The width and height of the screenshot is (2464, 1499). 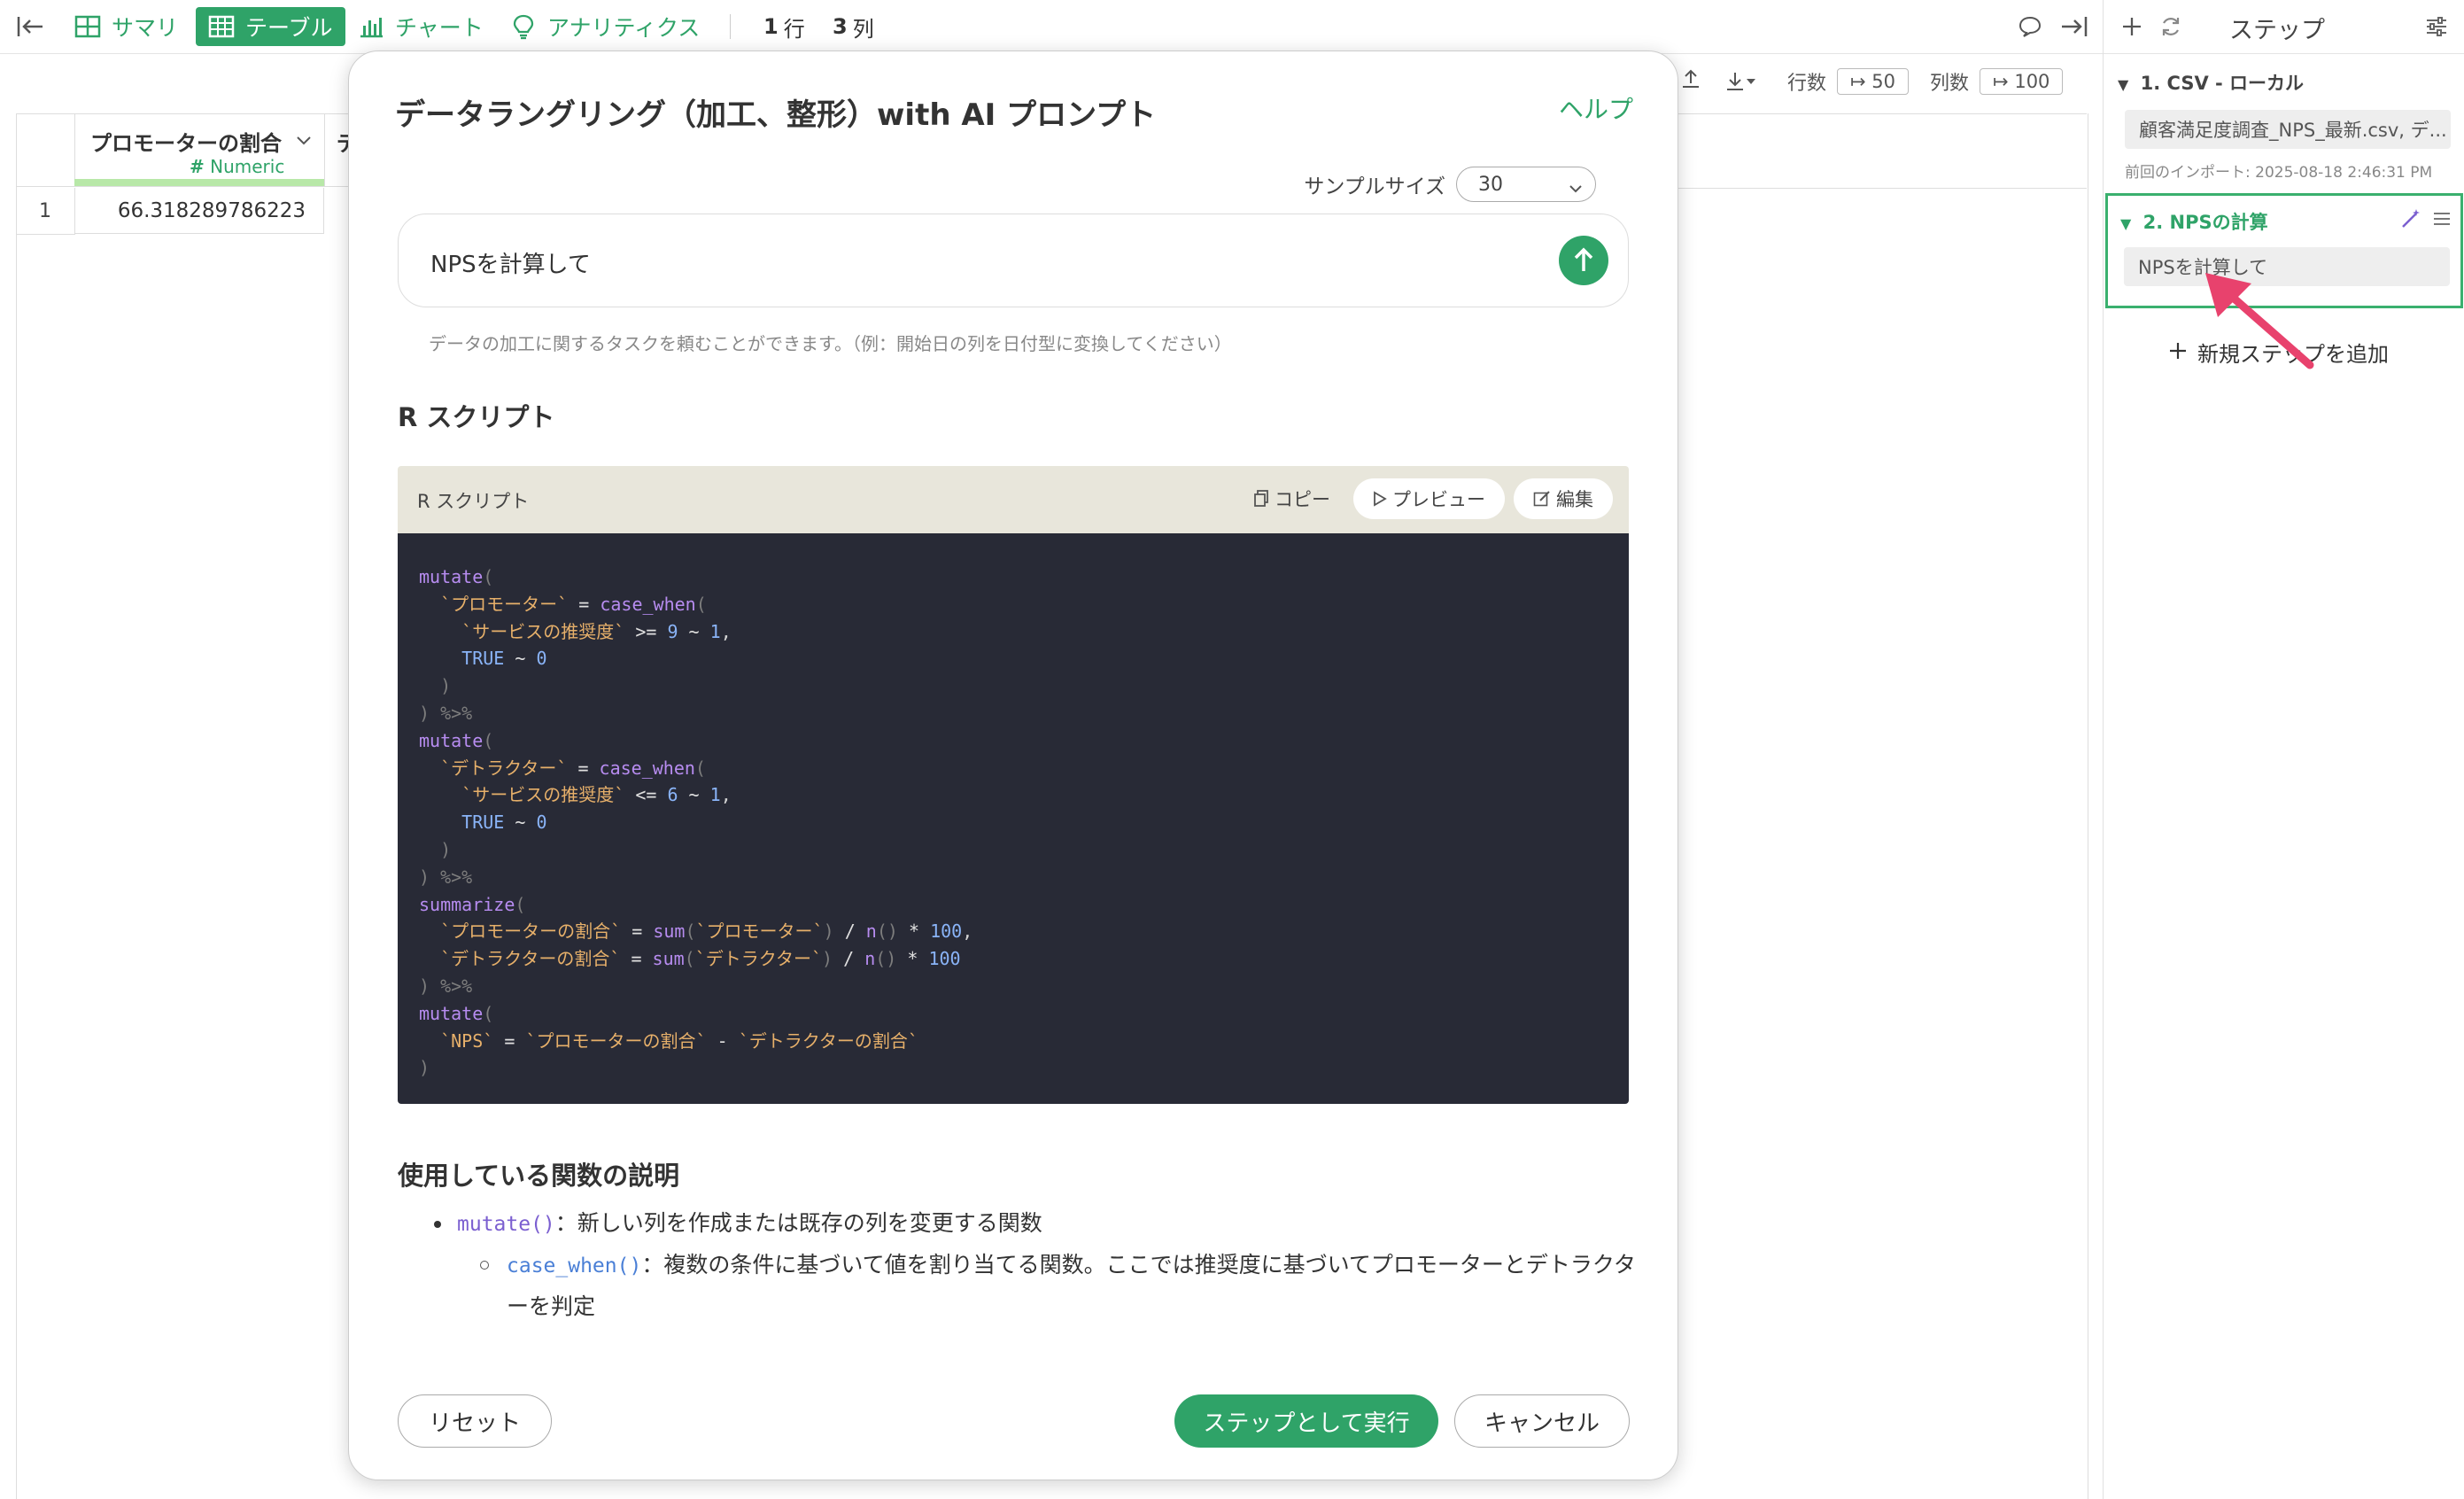 What do you see at coordinates (2030, 27) in the screenshot?
I see `comment-icon` at bounding box center [2030, 27].